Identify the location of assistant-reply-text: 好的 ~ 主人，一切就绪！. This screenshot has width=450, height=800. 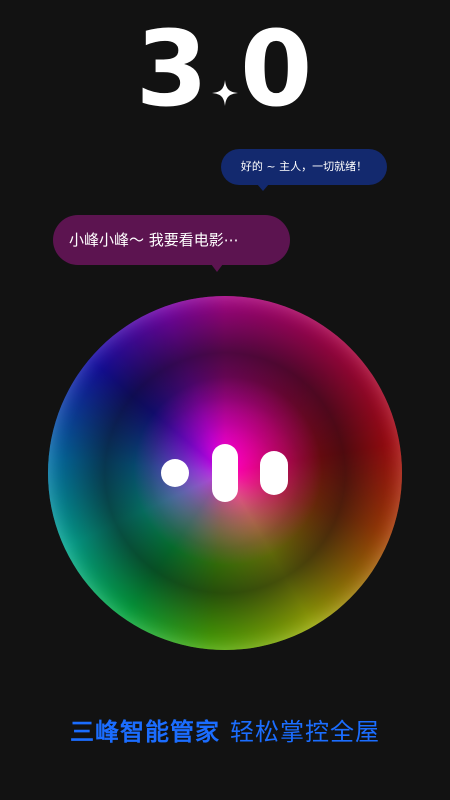
(304, 166).